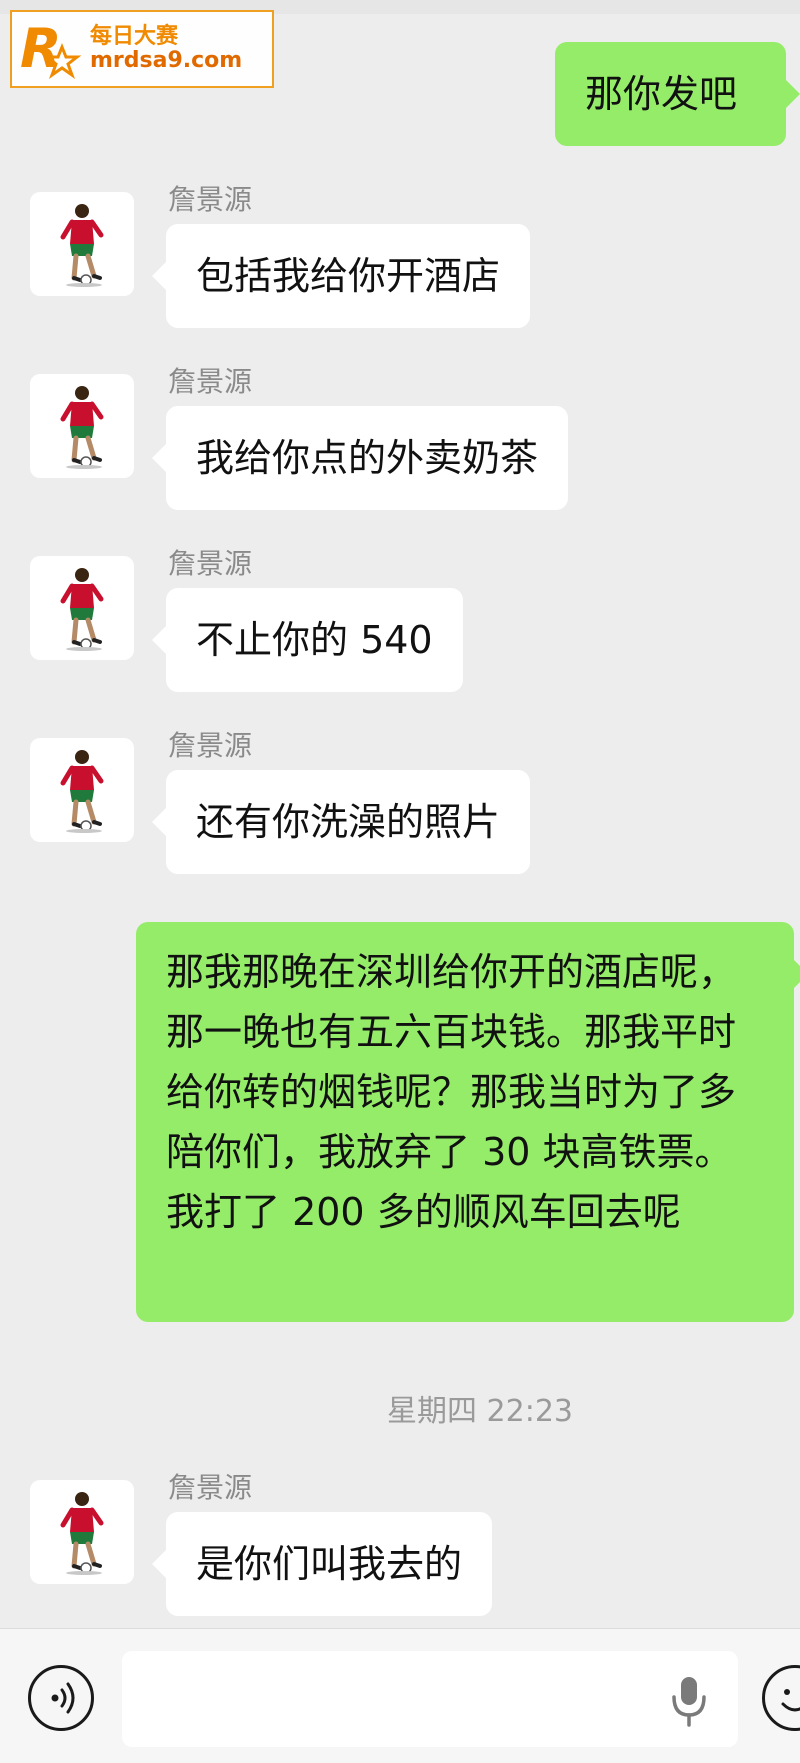  Describe the element at coordinates (341, 276) in the screenshot. I see `incoming-message-bubble: 包括我给你开酒店` at that location.